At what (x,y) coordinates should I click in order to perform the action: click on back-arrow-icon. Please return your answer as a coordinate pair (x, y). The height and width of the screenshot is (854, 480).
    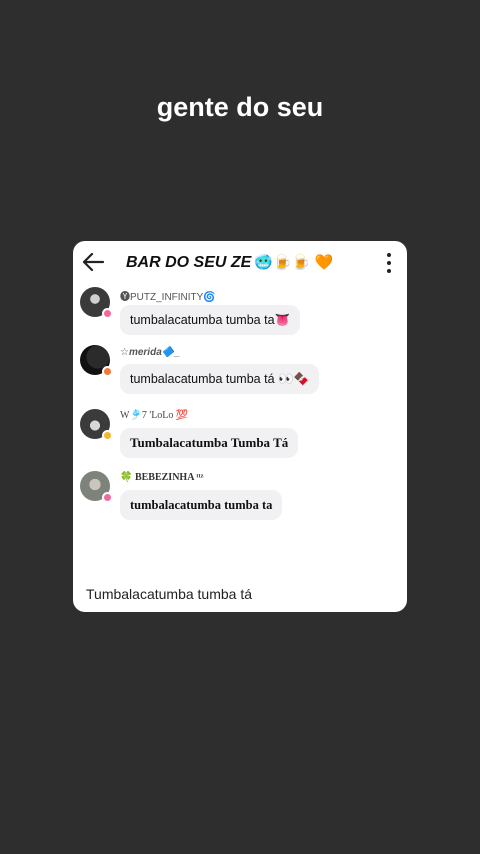
    Looking at the image, I should click on (93, 262).